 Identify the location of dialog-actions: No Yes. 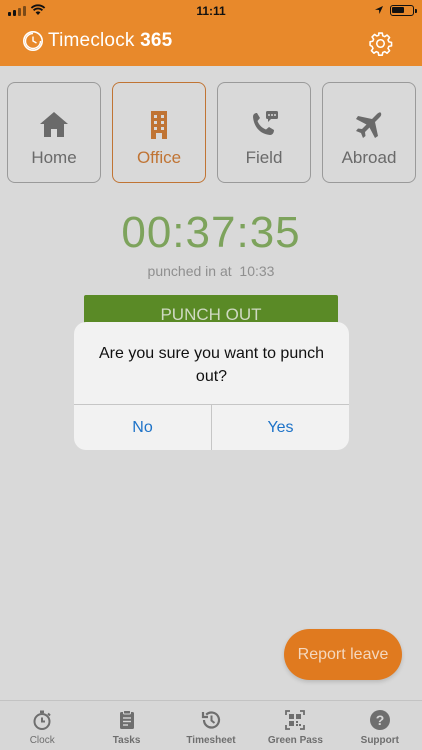
(211, 427).